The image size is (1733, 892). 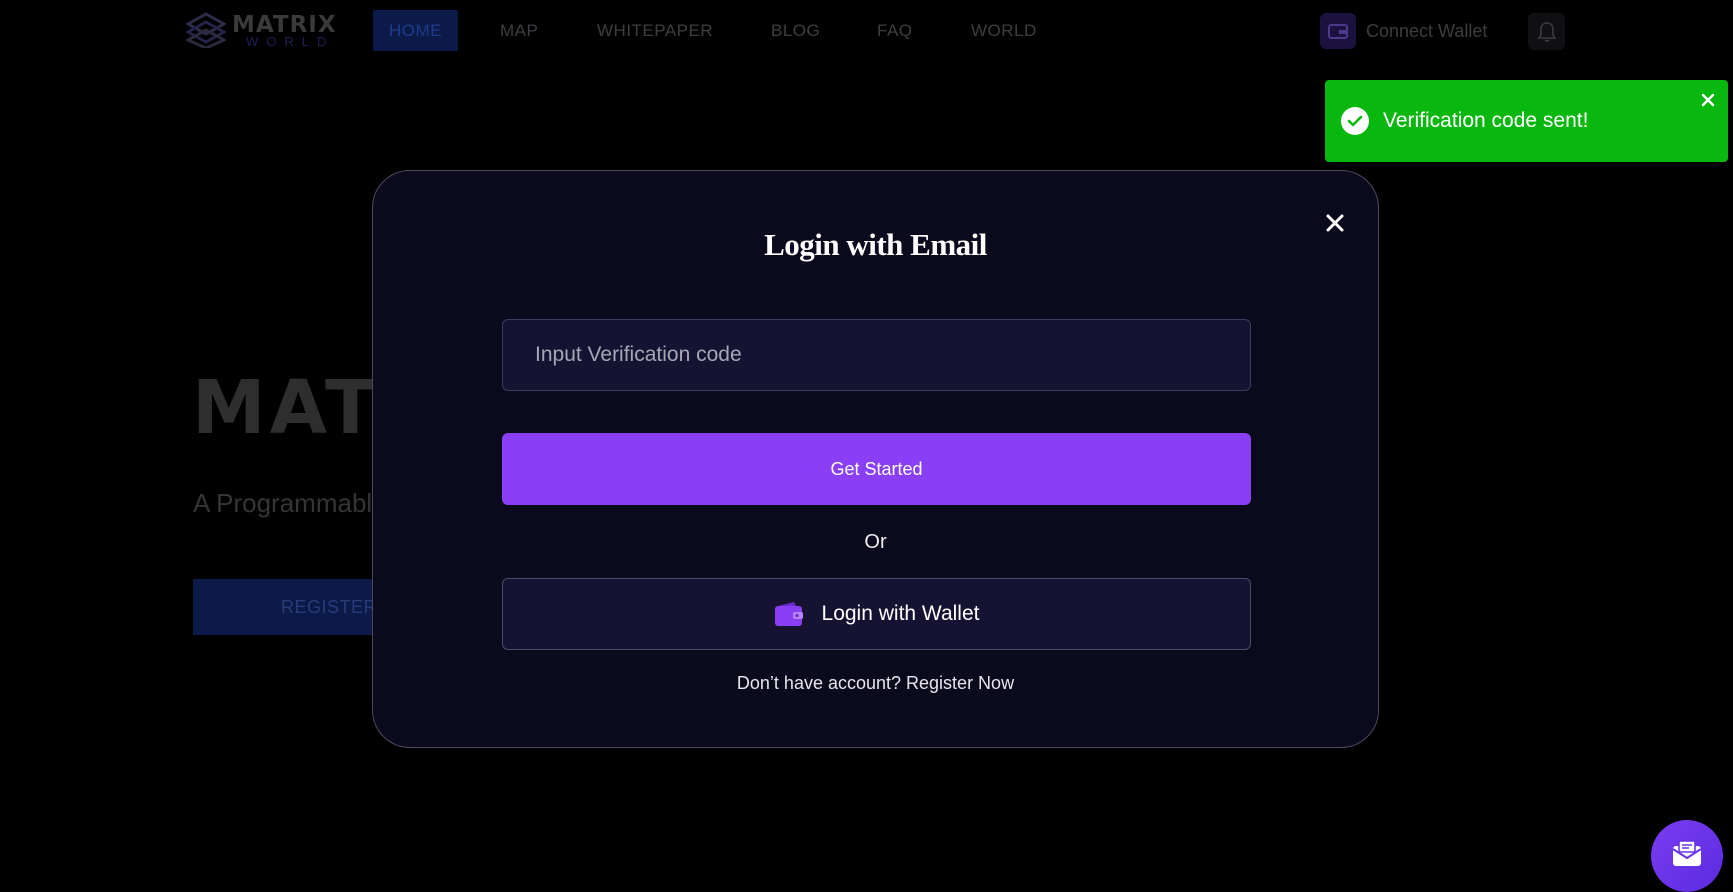 I want to click on or-divider: Or, so click(x=875, y=542).